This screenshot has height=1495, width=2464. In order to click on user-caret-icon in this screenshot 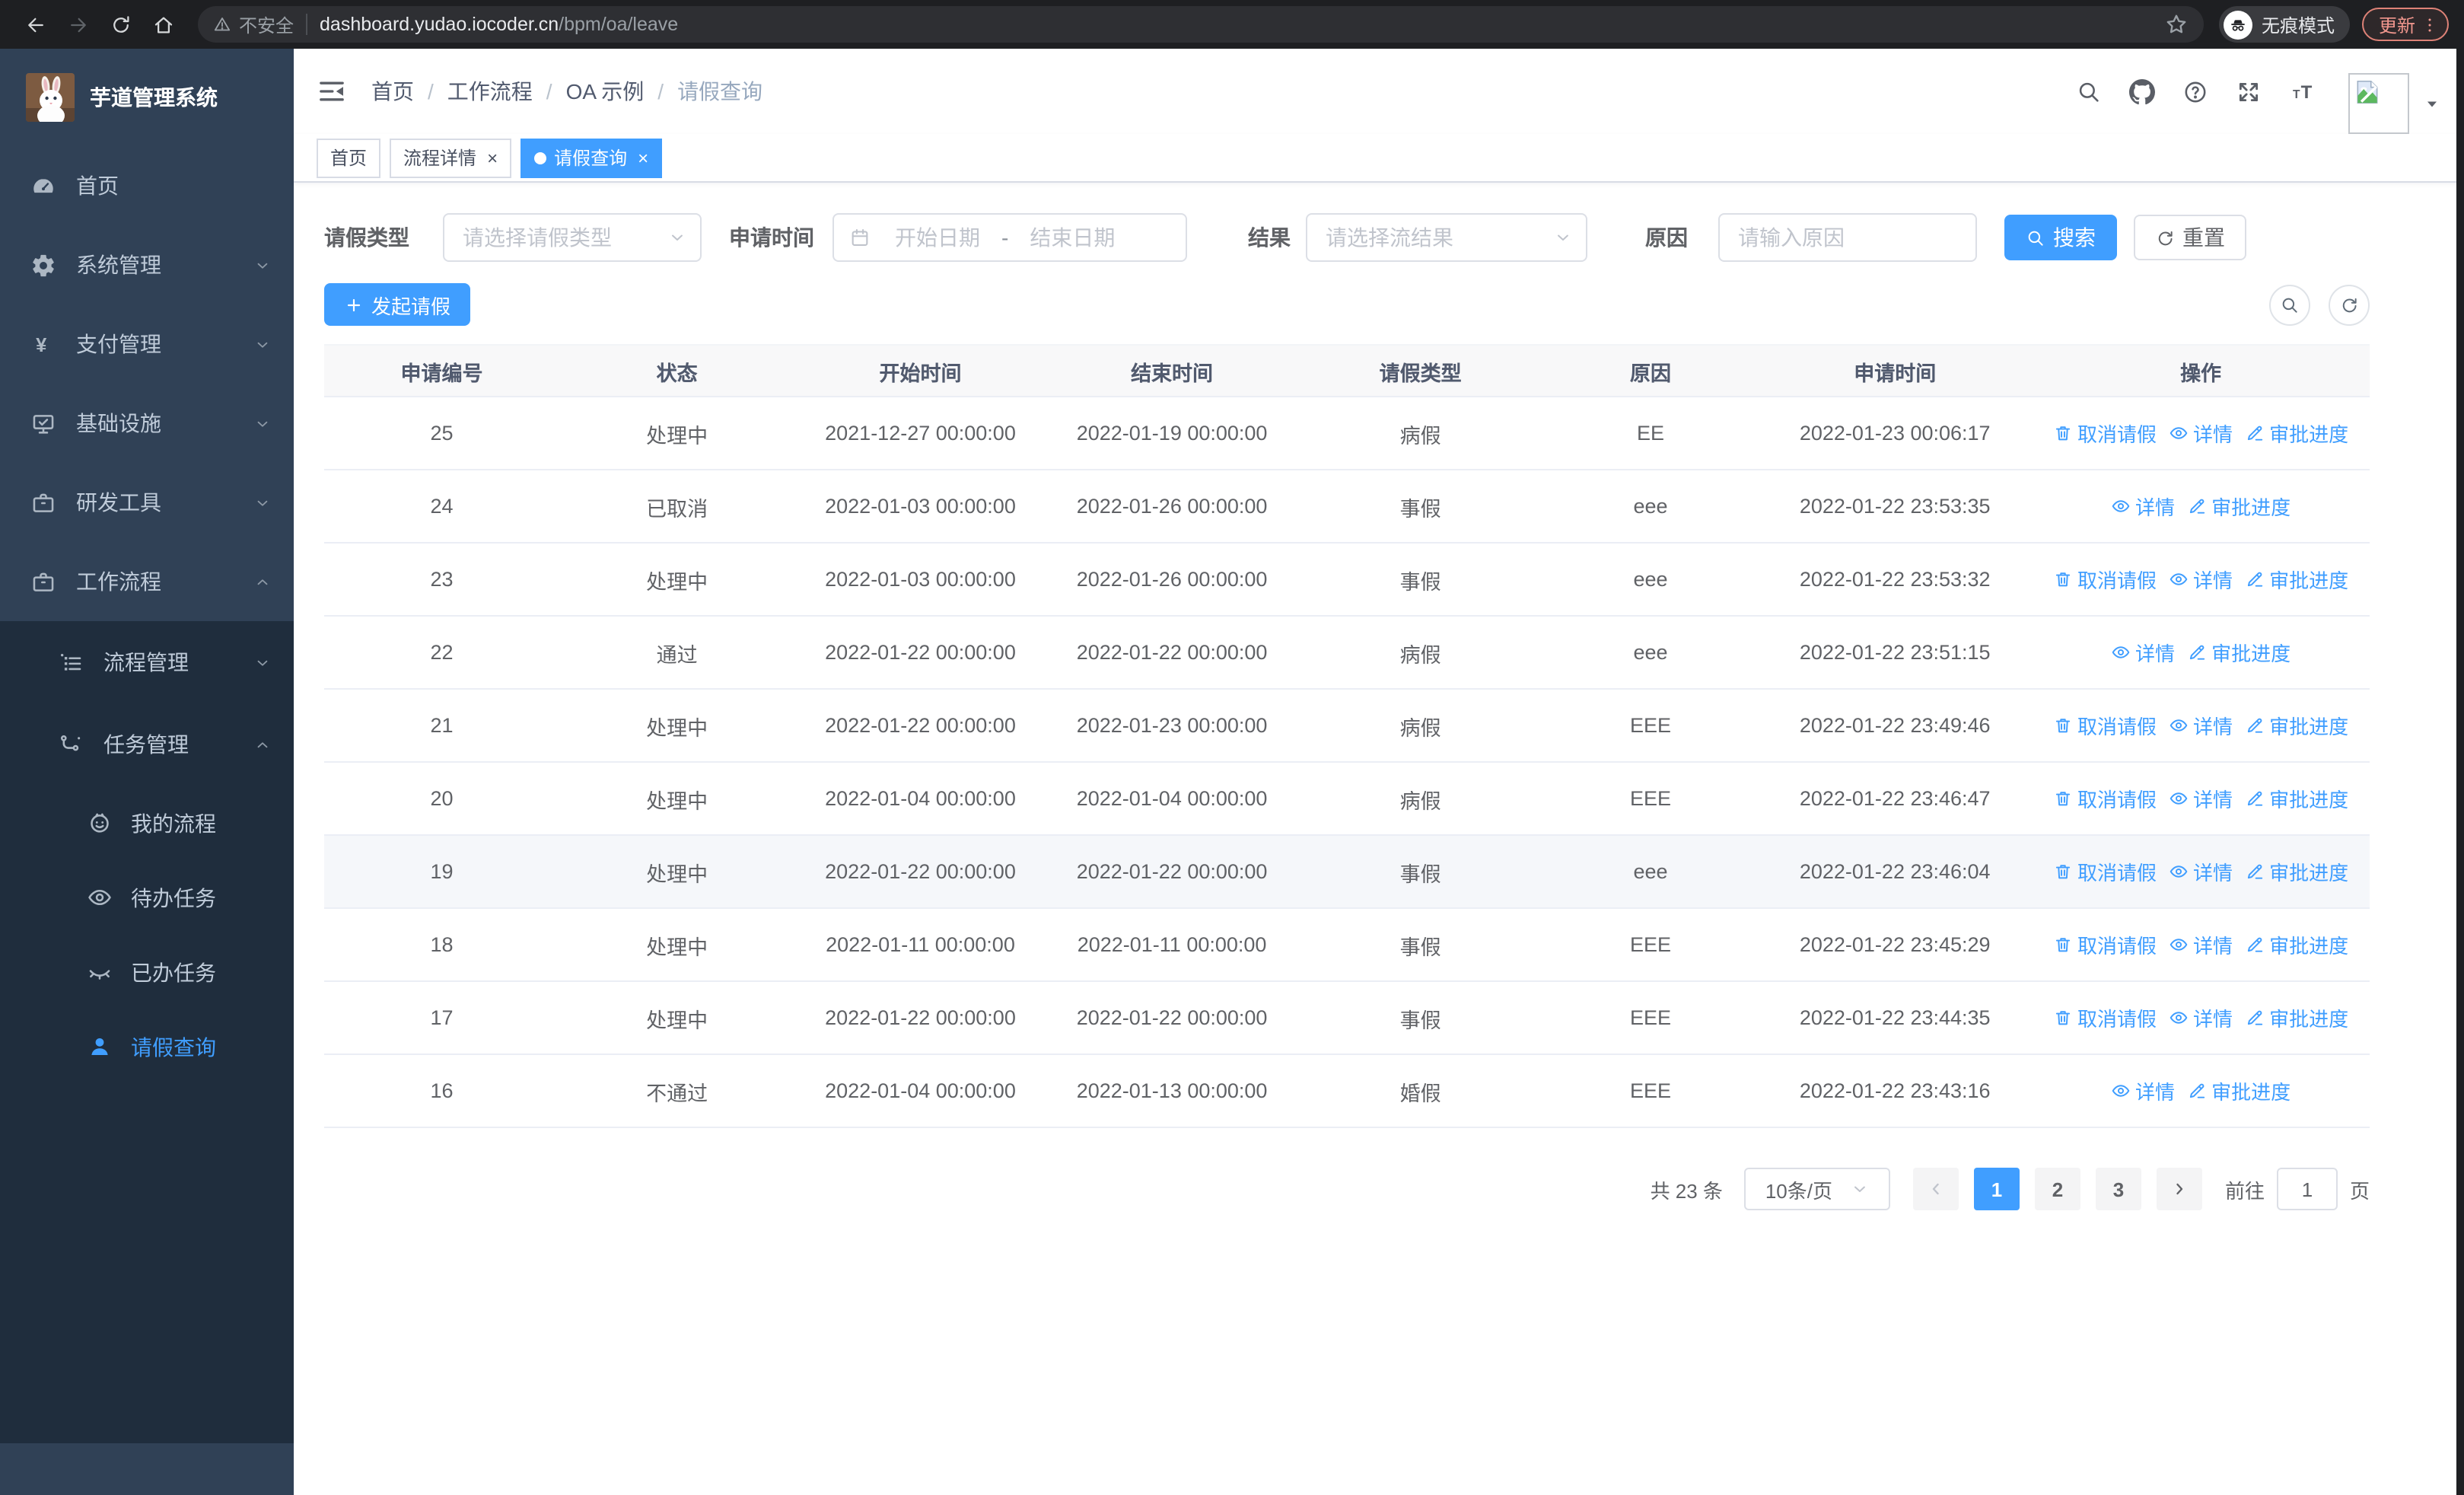, I will do `click(2432, 104)`.